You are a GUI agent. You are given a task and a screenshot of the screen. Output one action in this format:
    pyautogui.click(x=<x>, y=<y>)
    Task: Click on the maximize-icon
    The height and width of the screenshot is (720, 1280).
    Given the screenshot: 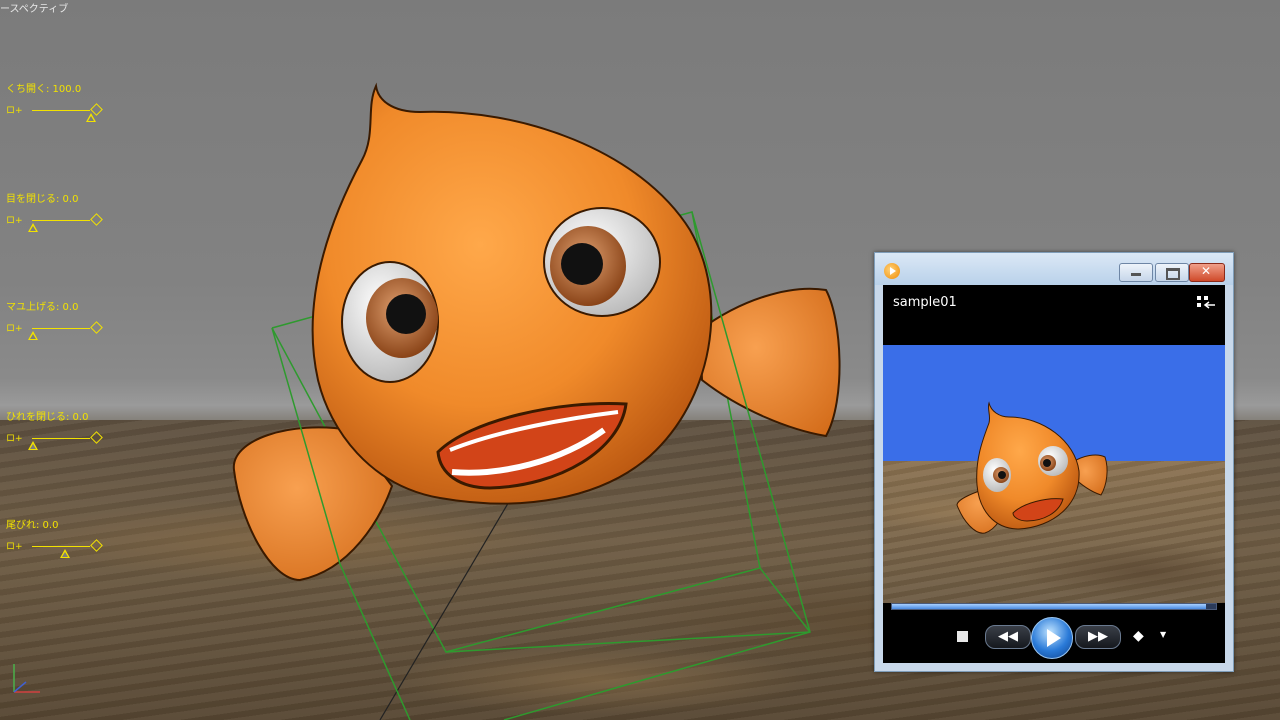 What is the action you would take?
    pyautogui.click(x=1172, y=272)
    